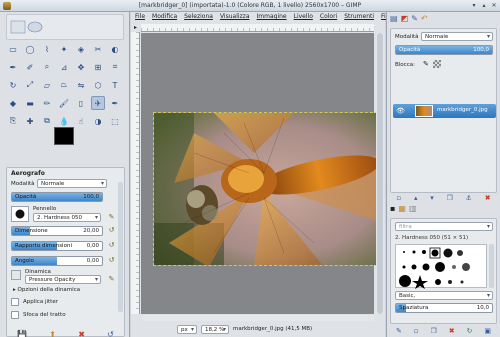 The image size is (500, 337). What do you see at coordinates (111, 217) in the screenshot?
I see `brush-edit-icon: ✎` at bounding box center [111, 217].